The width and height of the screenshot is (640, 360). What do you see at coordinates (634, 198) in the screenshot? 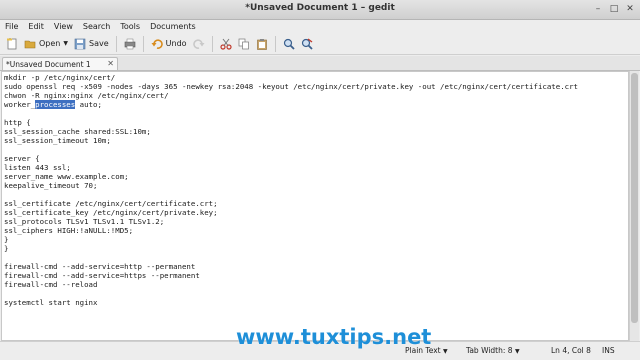
I see `scrollbar-thumb` at bounding box center [634, 198].